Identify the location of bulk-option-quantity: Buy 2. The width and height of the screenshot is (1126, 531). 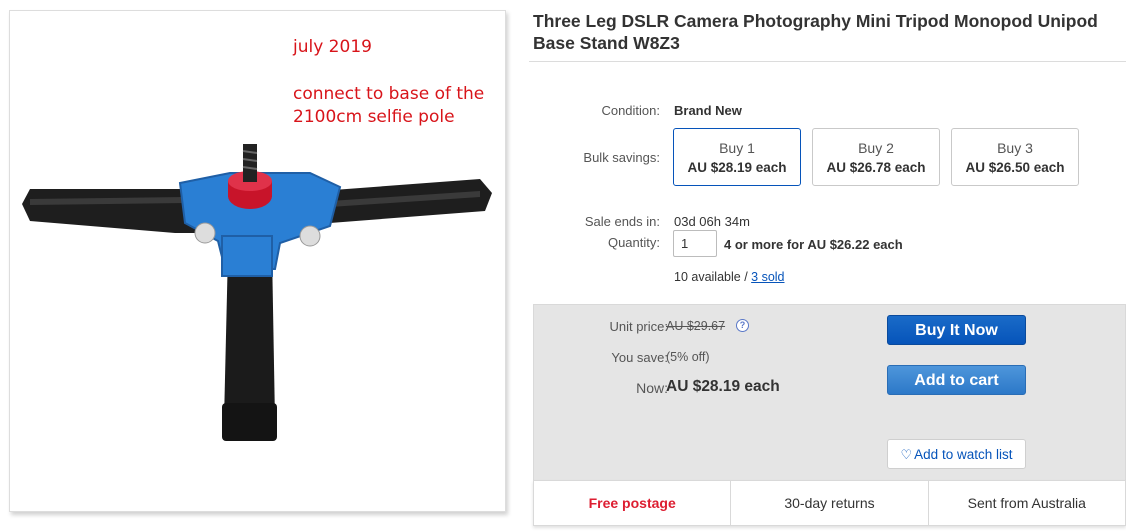
(876, 148).